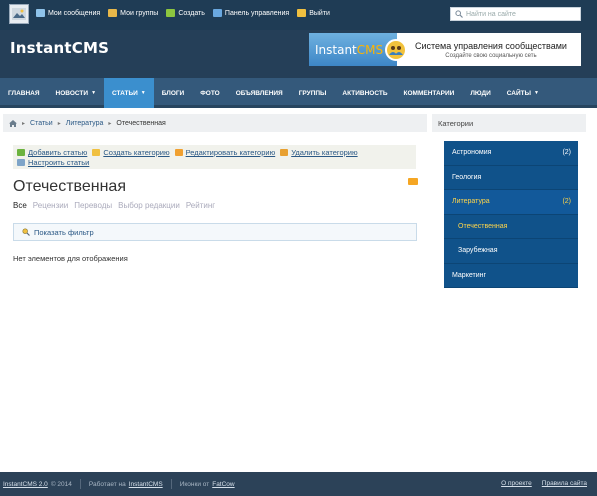  I want to click on footer-powered-link: InstantCMS, so click(146, 484).